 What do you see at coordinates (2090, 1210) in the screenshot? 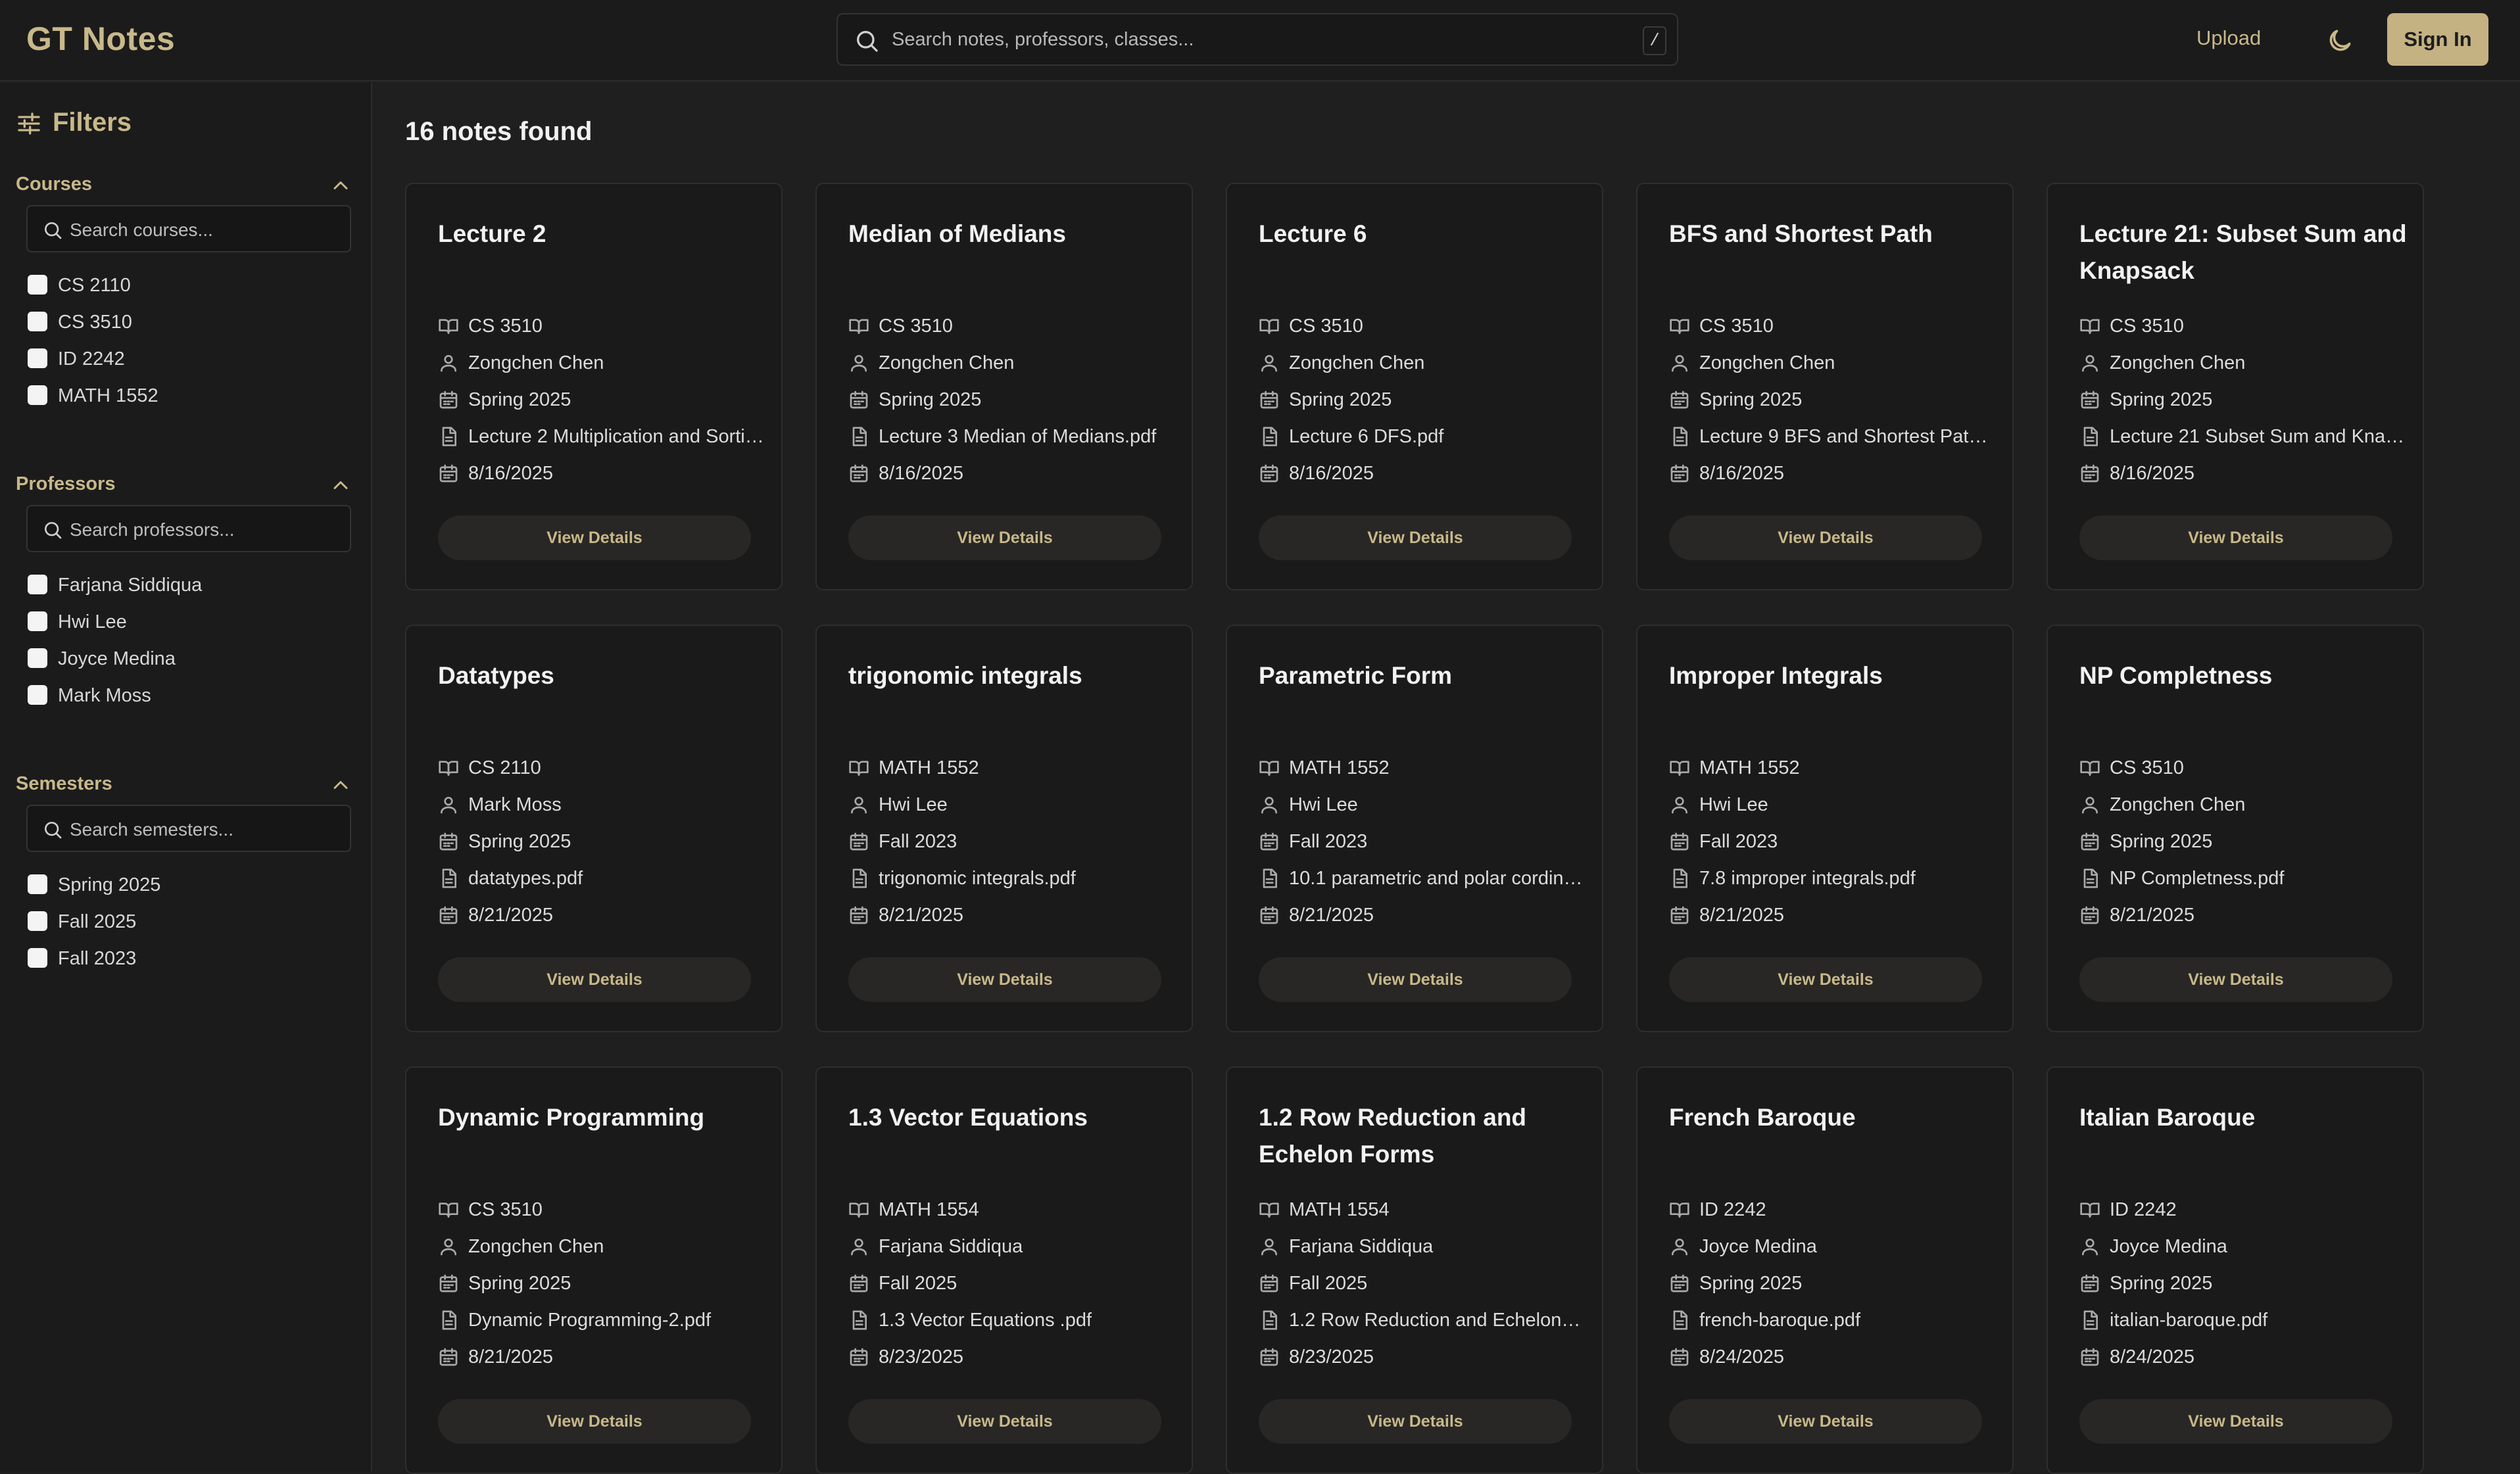
I see `book-icon` at bounding box center [2090, 1210].